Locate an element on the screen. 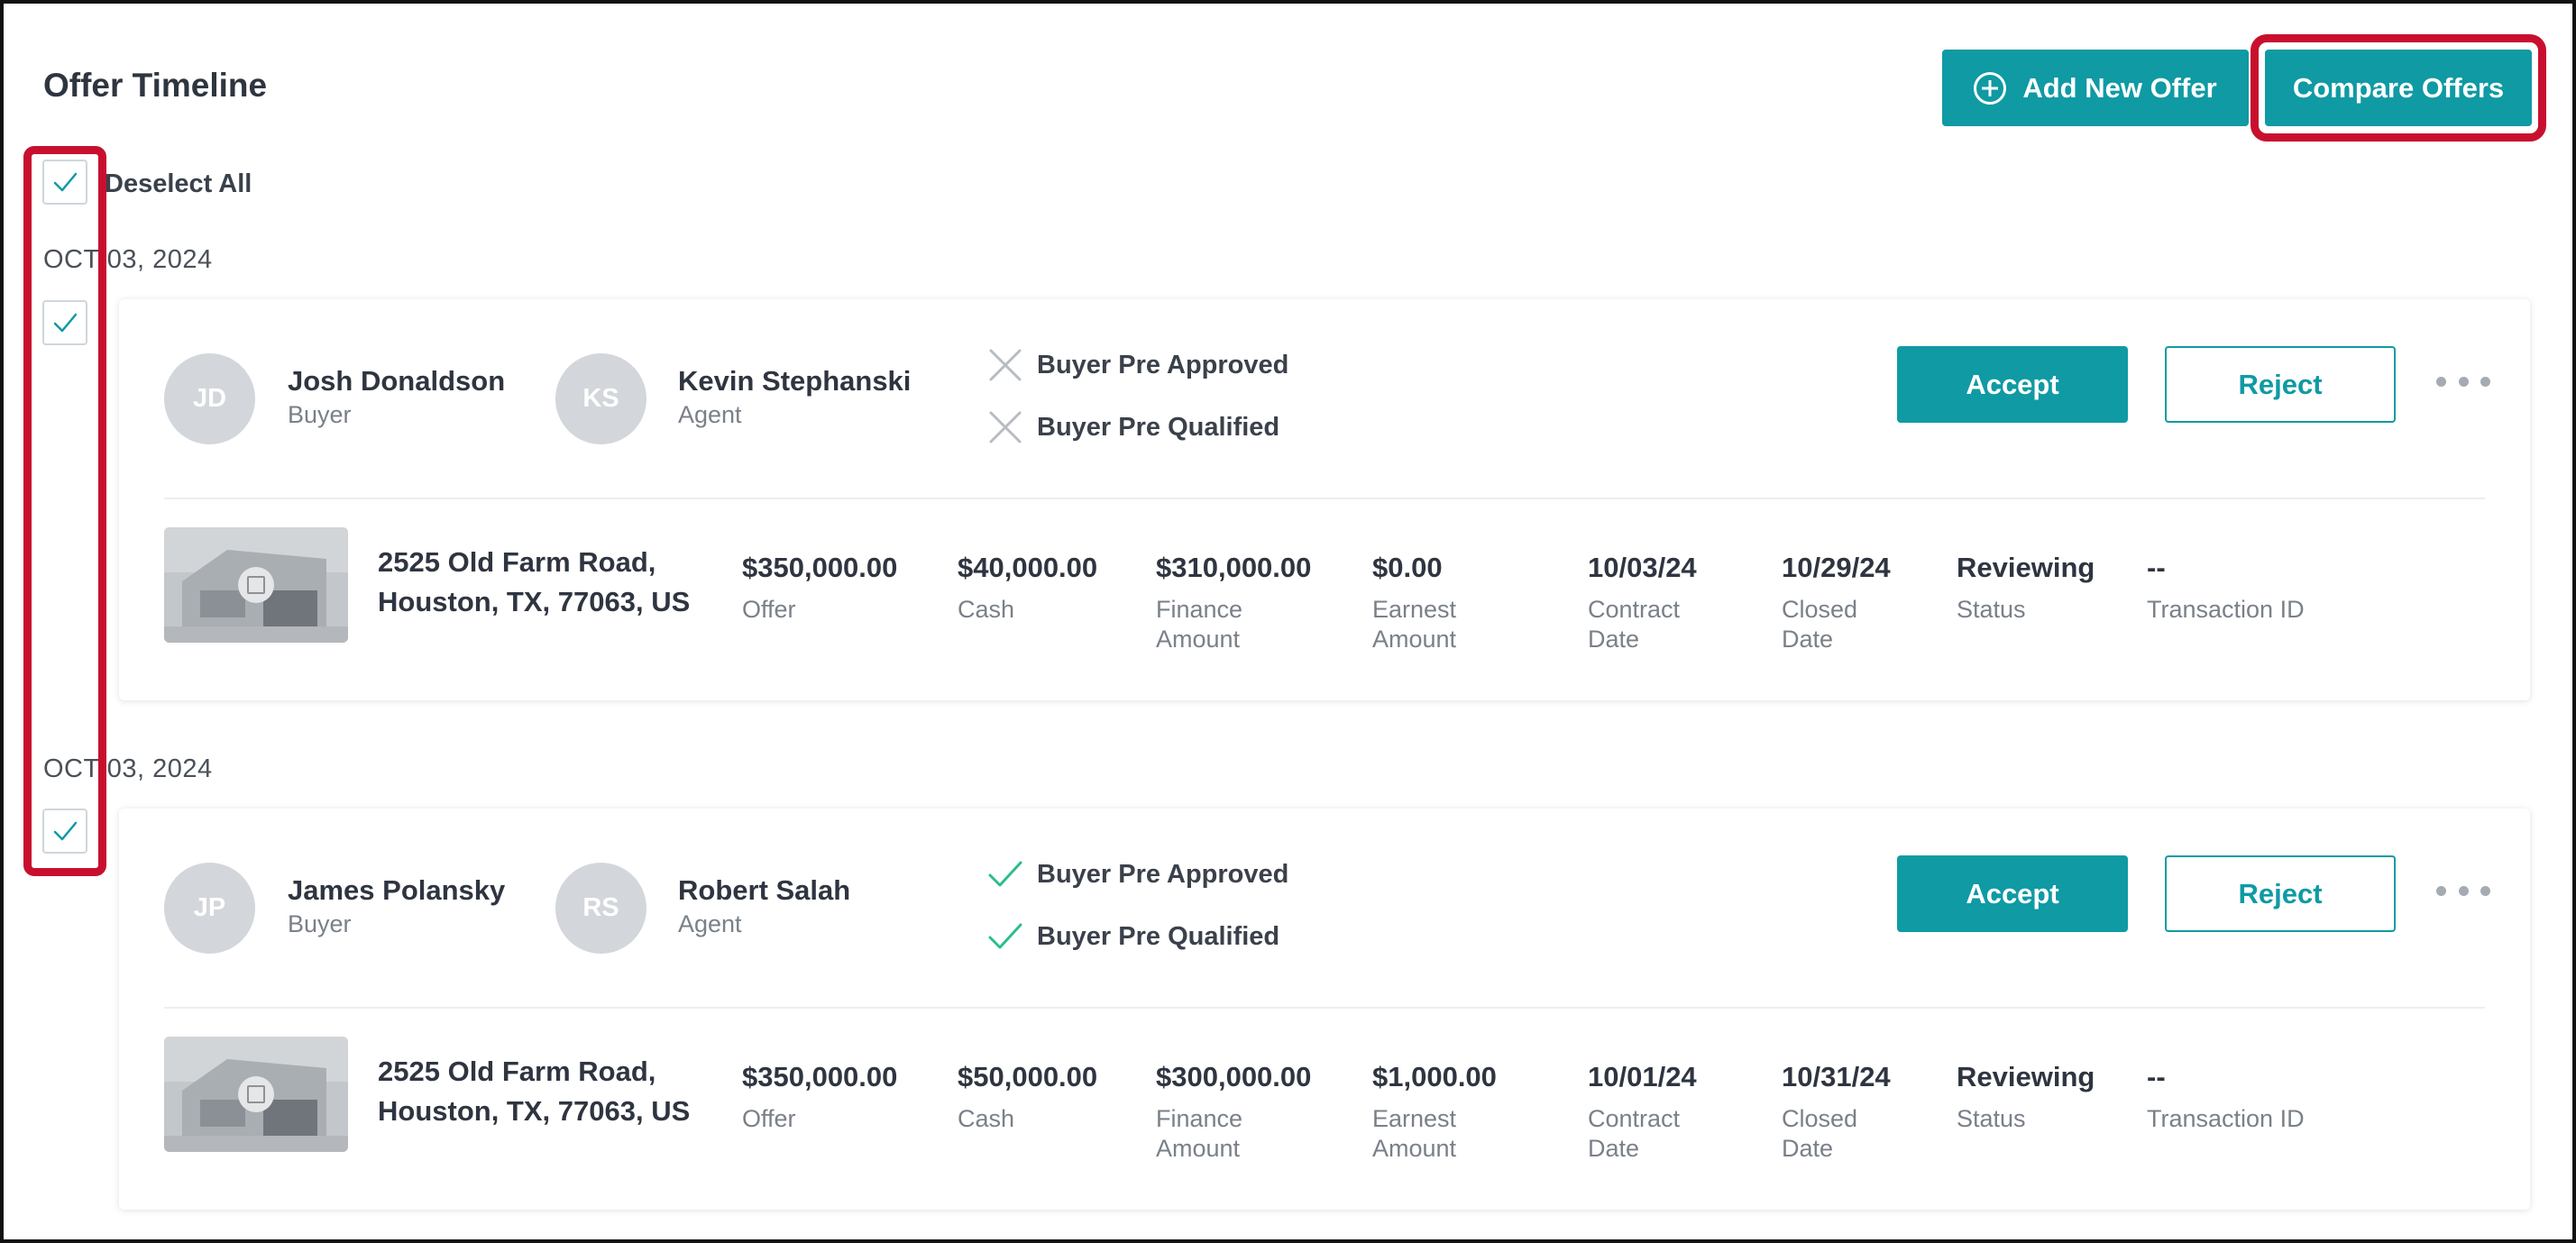 The image size is (2576, 1243). finance-amount-value: $310,000.00 is located at coordinates (1234, 567).